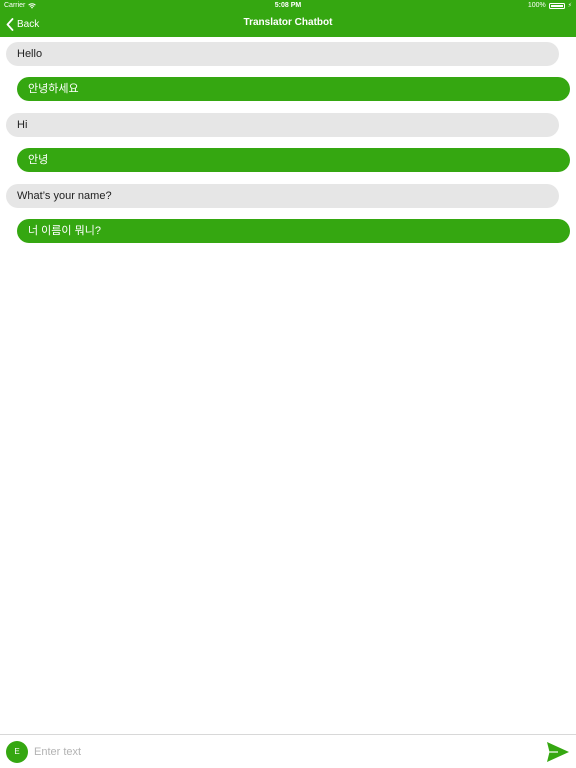  Describe the element at coordinates (284, 752) in the screenshot. I see `message-input` at that location.